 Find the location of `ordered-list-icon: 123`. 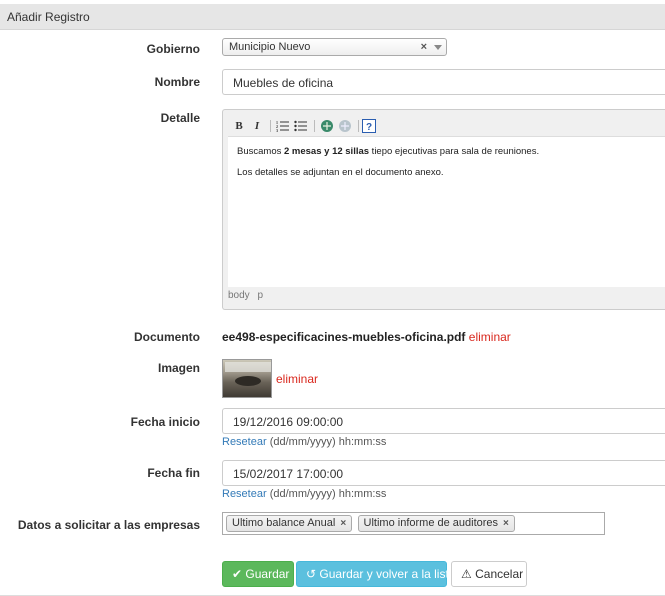

ordered-list-icon: 123 is located at coordinates (283, 126).